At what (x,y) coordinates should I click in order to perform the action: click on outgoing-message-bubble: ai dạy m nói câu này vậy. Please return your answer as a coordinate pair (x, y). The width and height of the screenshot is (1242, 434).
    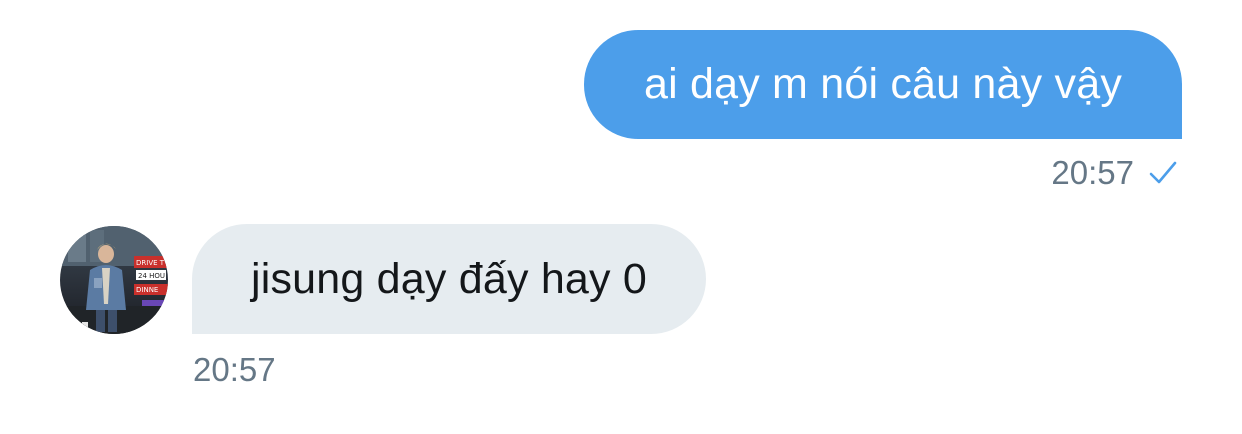
    Looking at the image, I should click on (883, 84).